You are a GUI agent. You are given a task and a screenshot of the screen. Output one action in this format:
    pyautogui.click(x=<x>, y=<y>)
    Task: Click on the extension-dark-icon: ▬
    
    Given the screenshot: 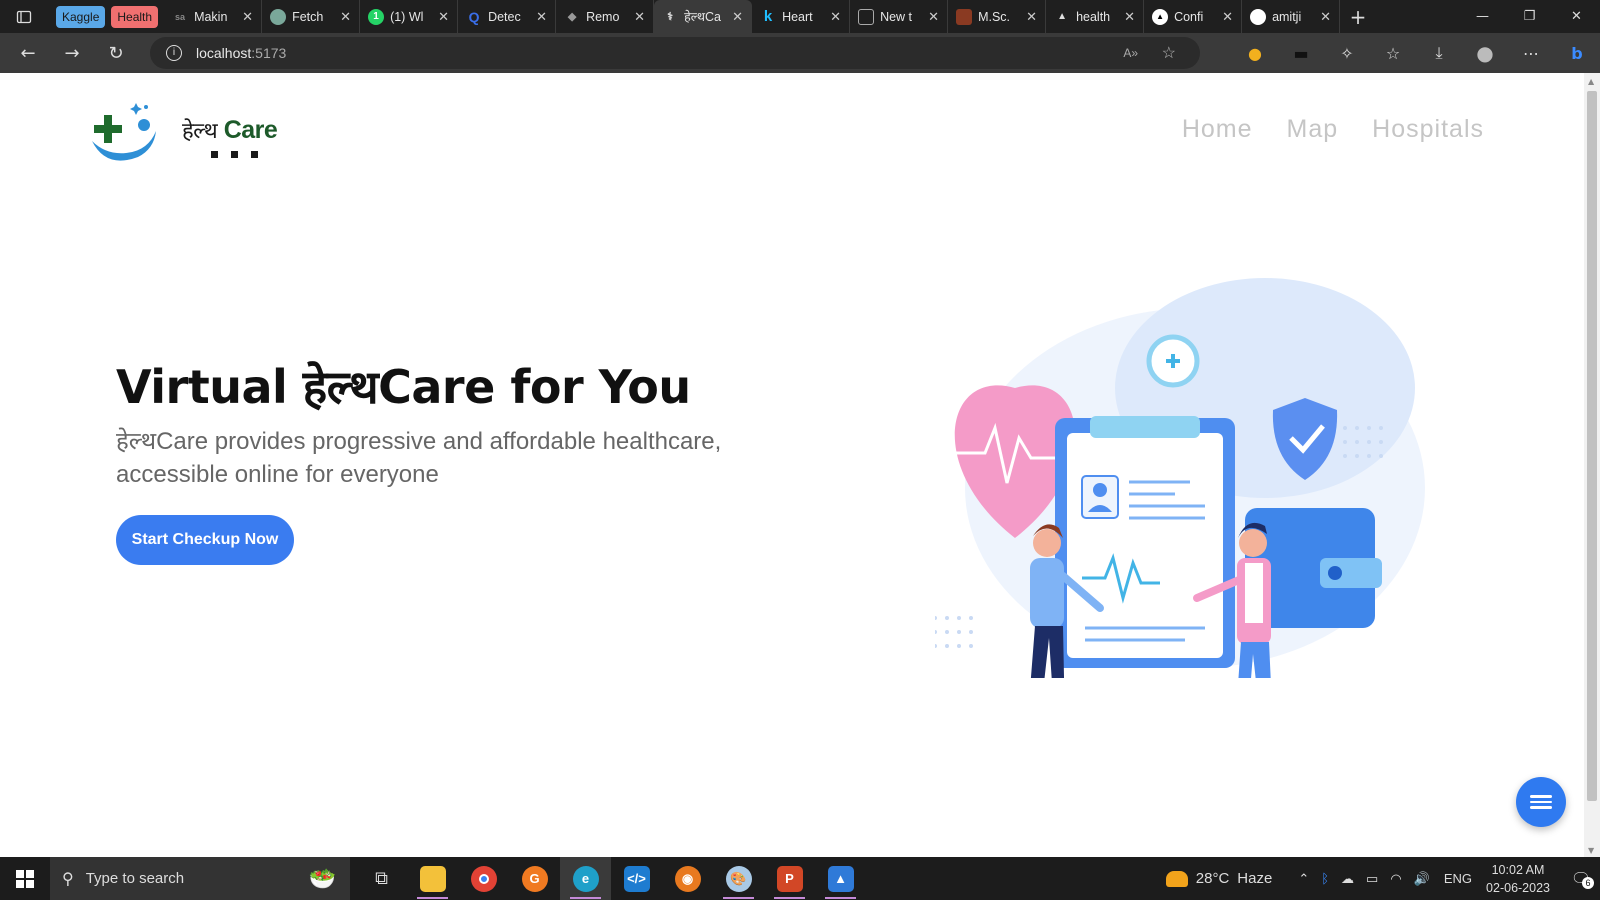 What is the action you would take?
    pyautogui.click(x=1301, y=53)
    